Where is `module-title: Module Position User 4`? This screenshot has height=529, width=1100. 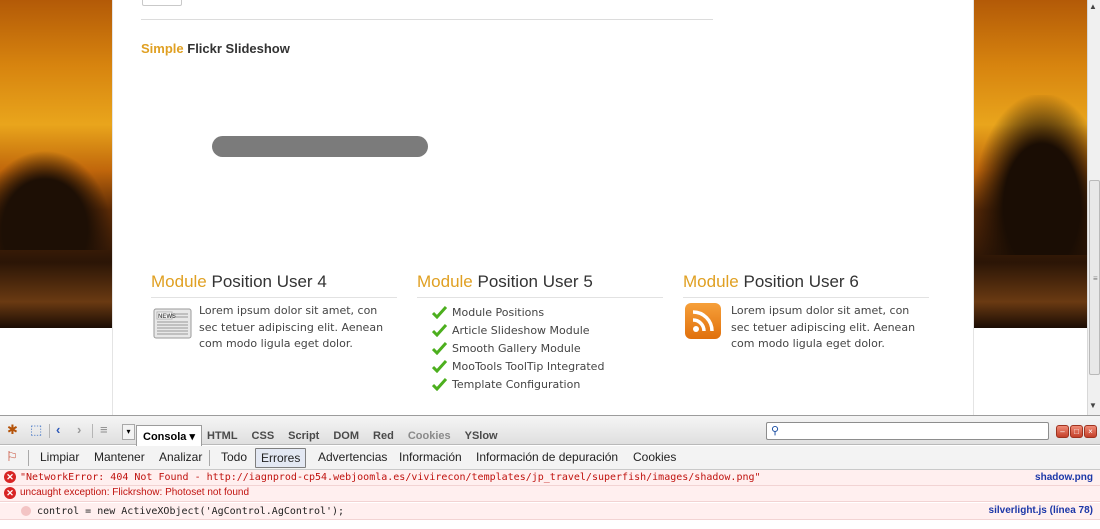
module-title: Module Position User 4 is located at coordinates (274, 285).